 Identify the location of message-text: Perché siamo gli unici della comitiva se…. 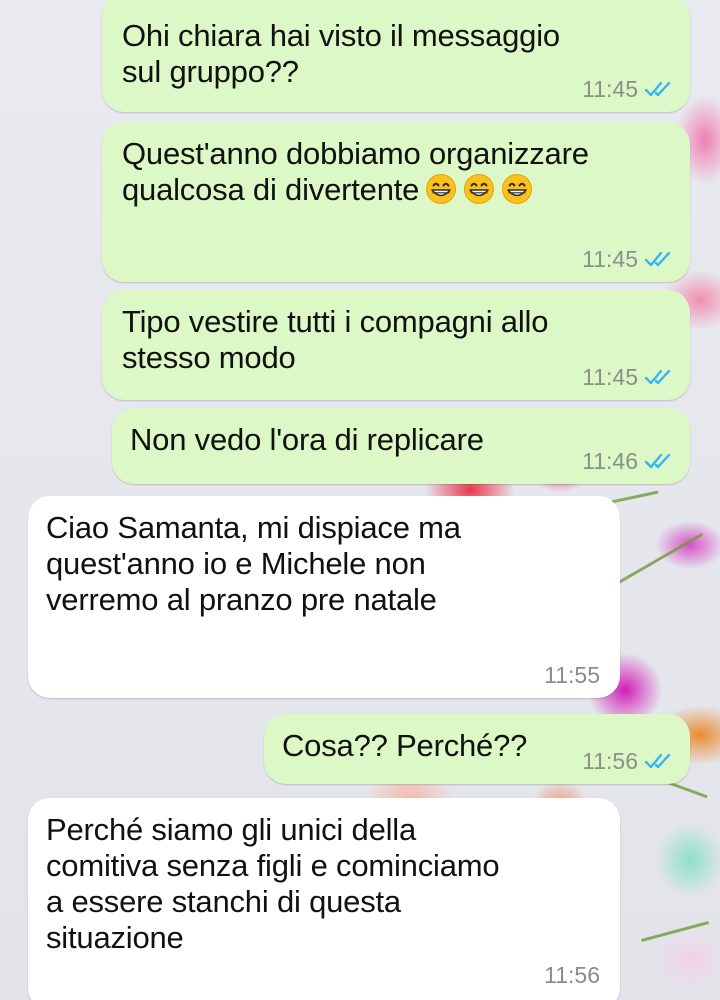
(273, 883).